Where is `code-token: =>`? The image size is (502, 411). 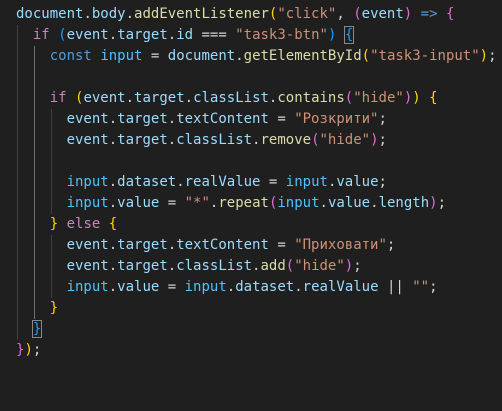 code-token: => is located at coordinates (429, 14).